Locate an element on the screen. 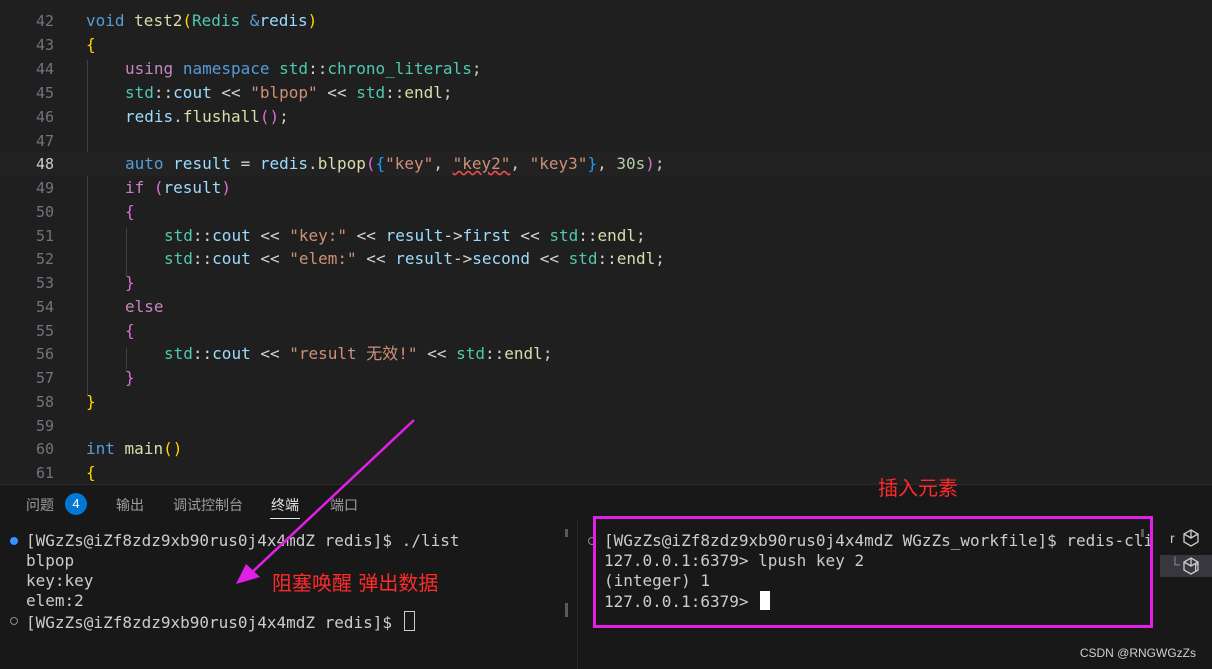 Image resolution: width=1212 pixels, height=669 pixels. arrow-icon is located at coordinates (325, 501).